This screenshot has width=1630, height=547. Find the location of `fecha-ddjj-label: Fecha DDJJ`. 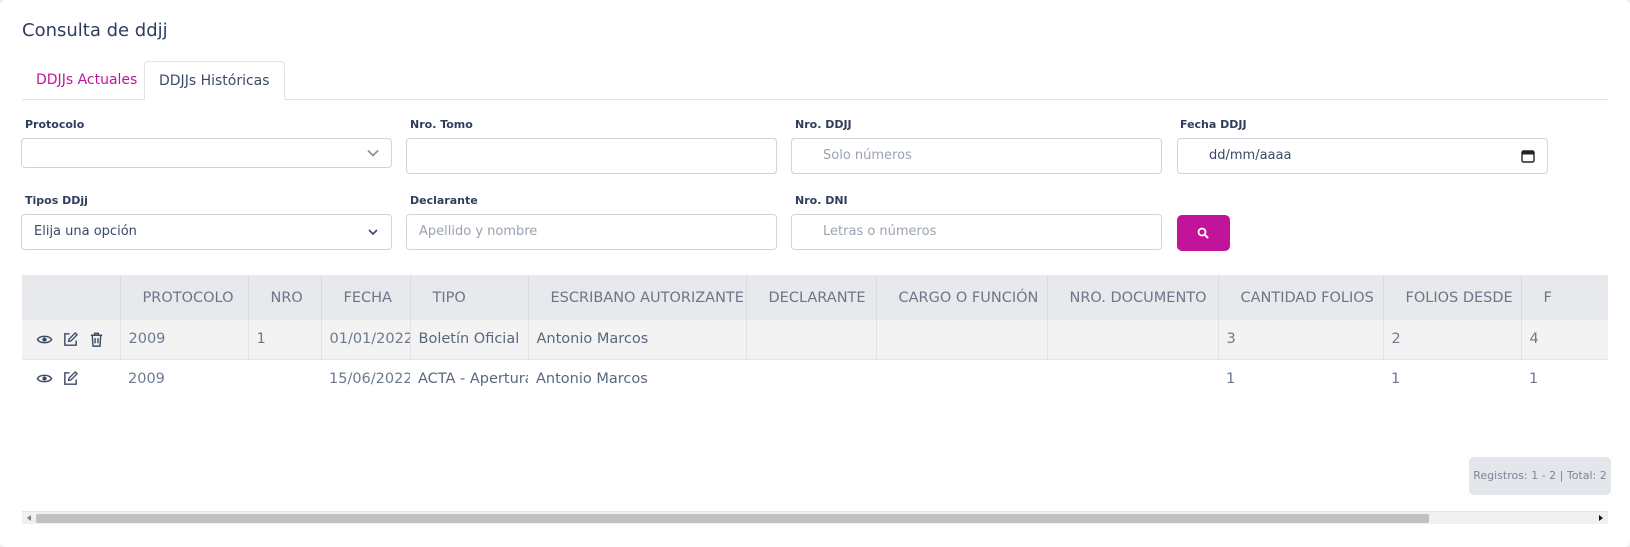

fecha-ddjj-label: Fecha DDJJ is located at coordinates (1213, 124).